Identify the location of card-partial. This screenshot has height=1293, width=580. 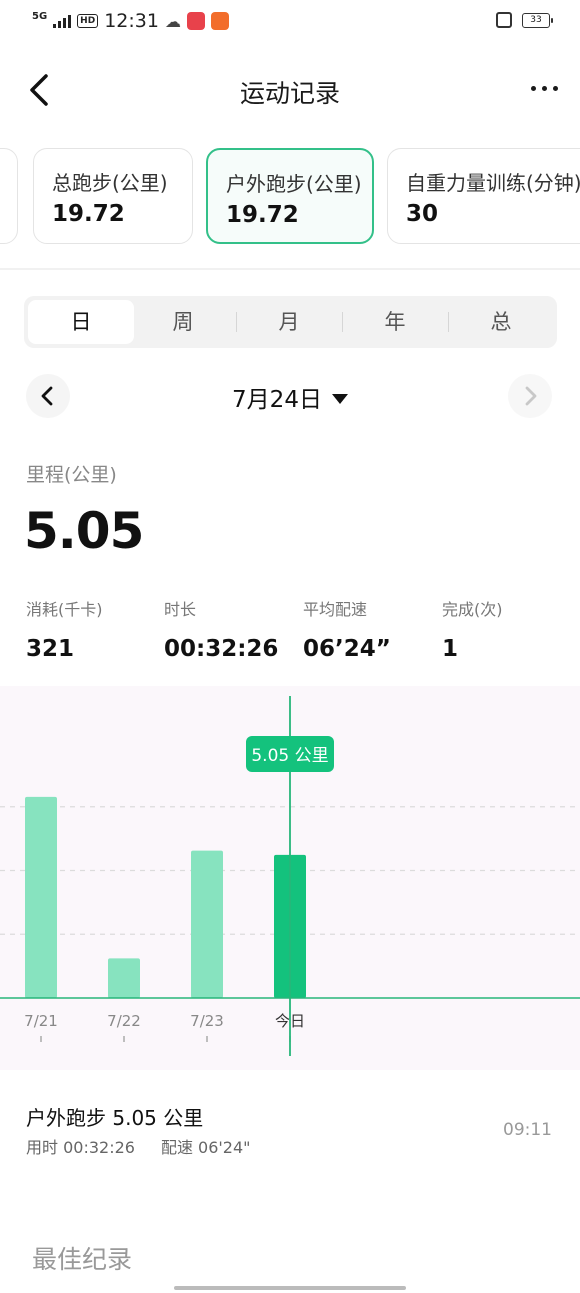
(9, 196).